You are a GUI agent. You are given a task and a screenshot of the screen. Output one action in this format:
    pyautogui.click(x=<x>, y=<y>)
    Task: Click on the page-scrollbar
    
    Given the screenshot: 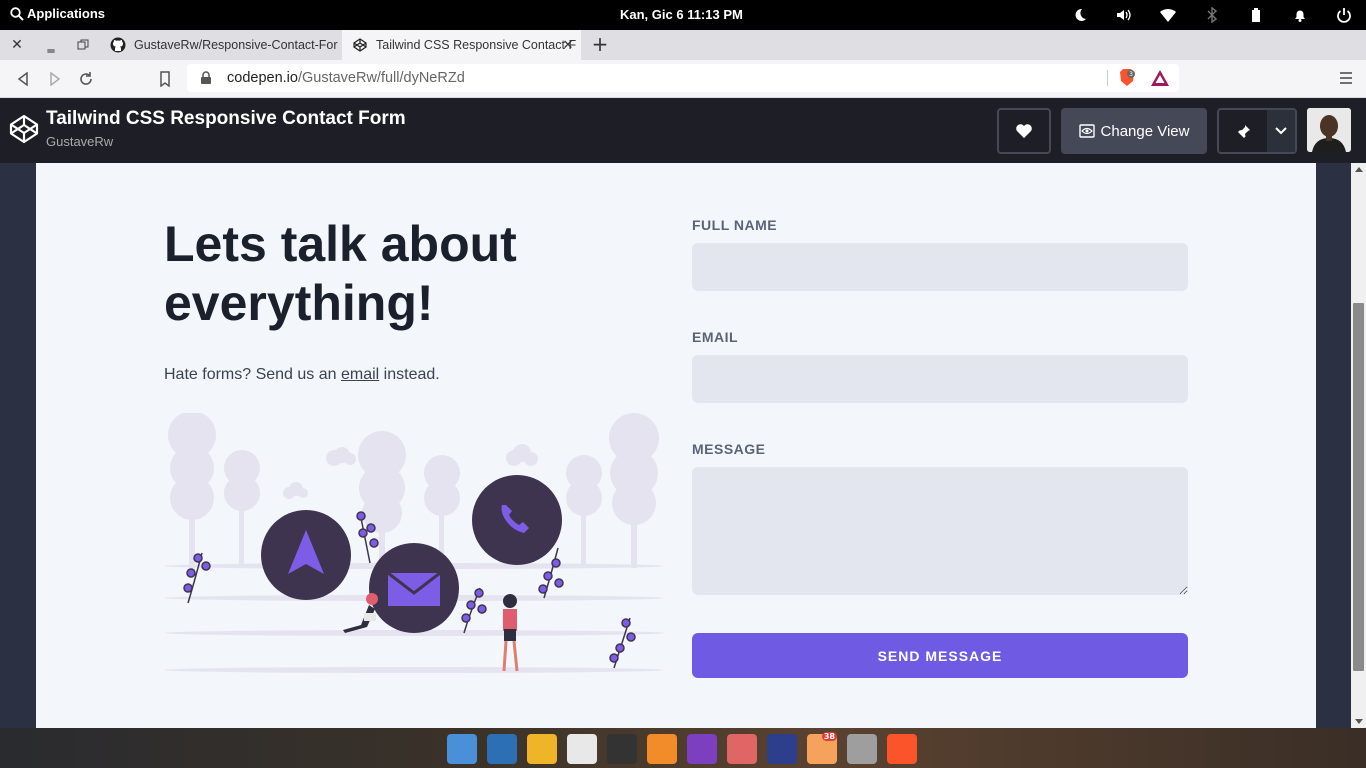 What is the action you would take?
    pyautogui.click(x=1358, y=445)
    